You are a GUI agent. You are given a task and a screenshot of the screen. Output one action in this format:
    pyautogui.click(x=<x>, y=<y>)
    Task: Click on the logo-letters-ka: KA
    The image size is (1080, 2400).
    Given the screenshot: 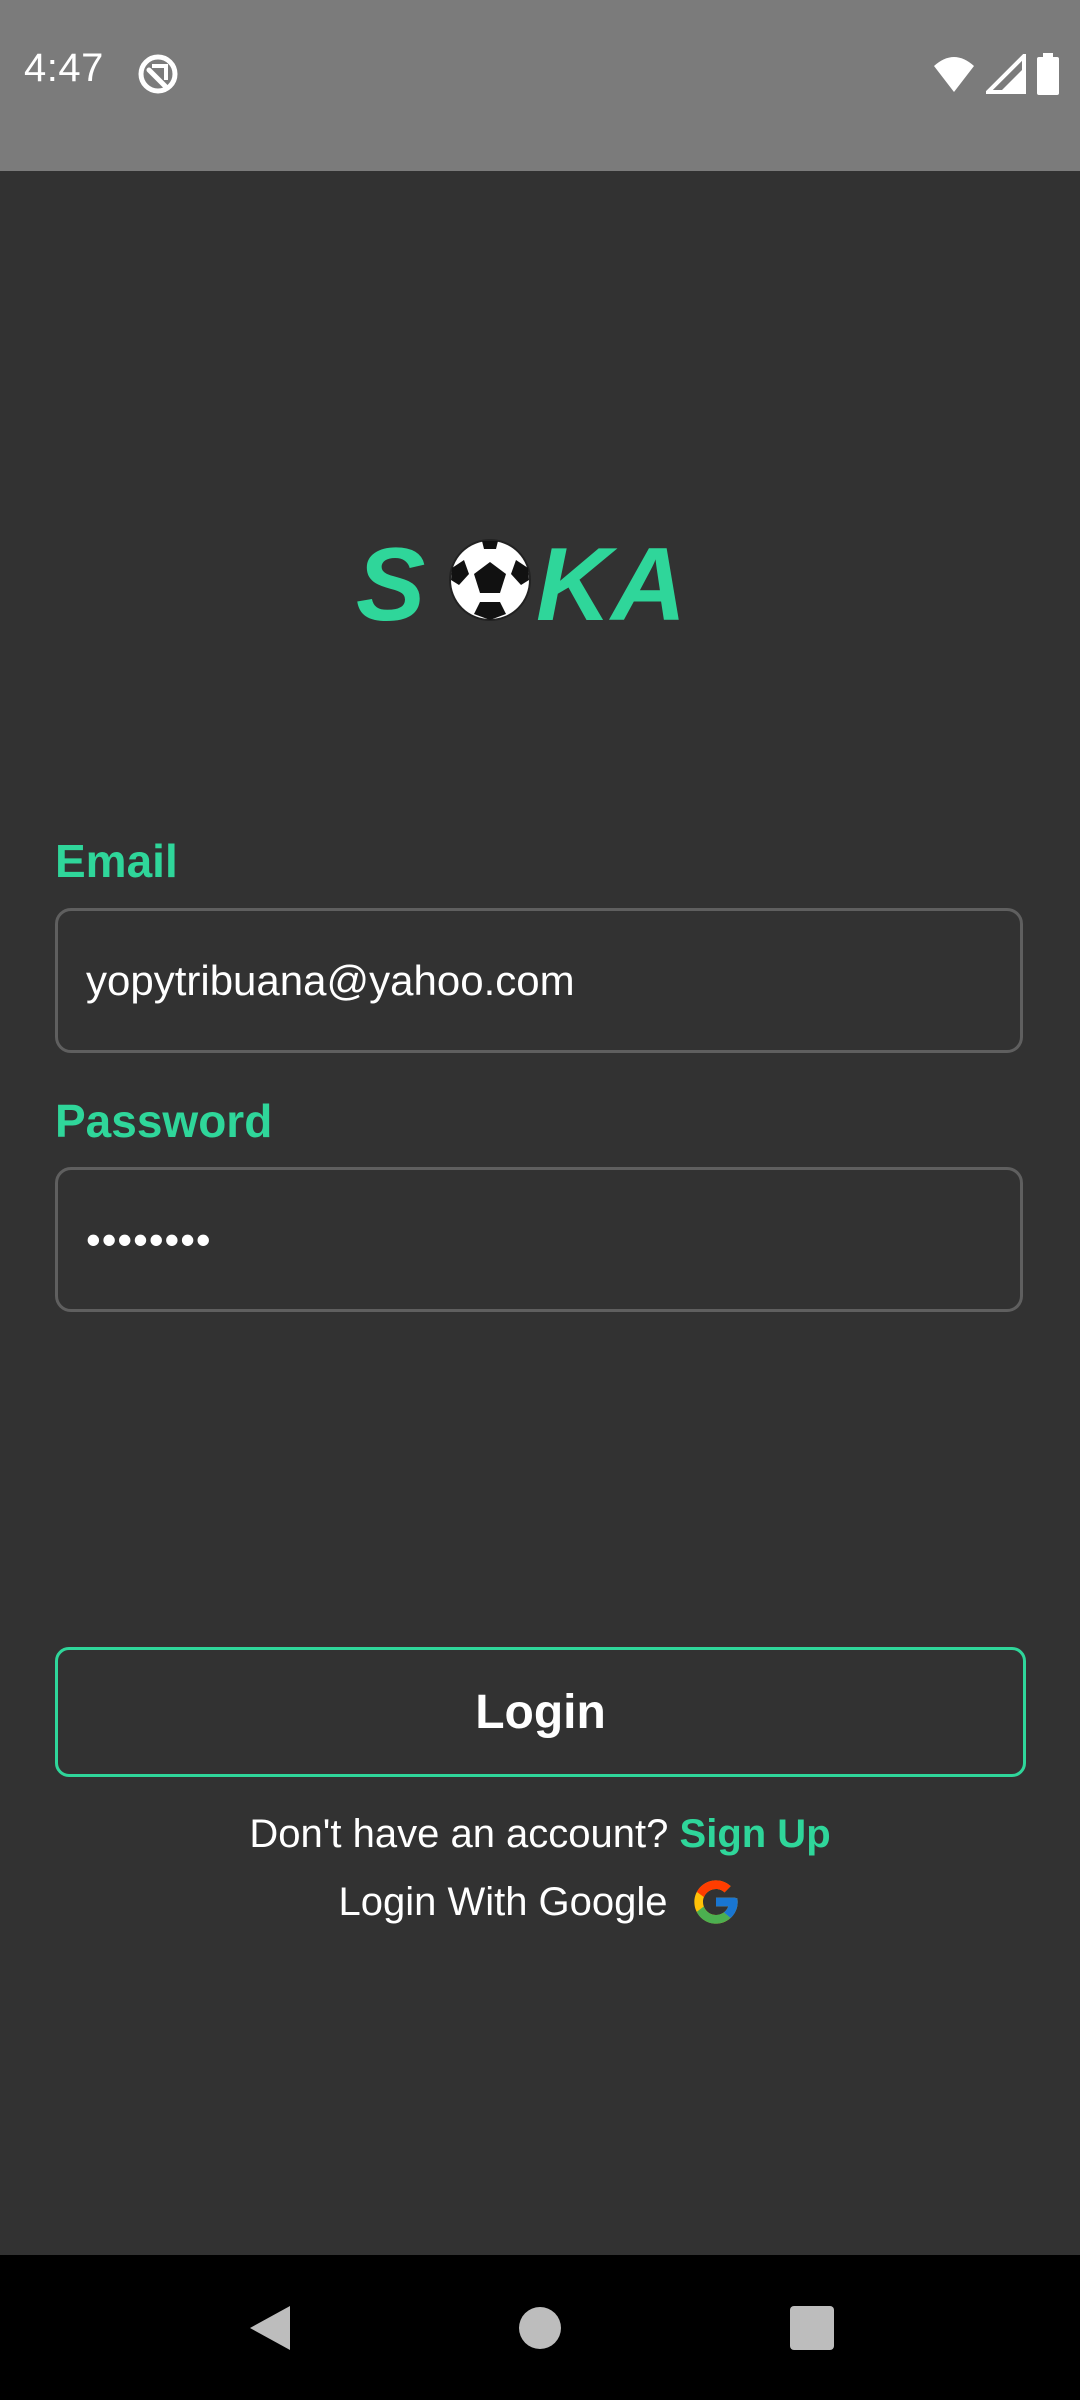 What is the action you would take?
    pyautogui.click(x=611, y=580)
    